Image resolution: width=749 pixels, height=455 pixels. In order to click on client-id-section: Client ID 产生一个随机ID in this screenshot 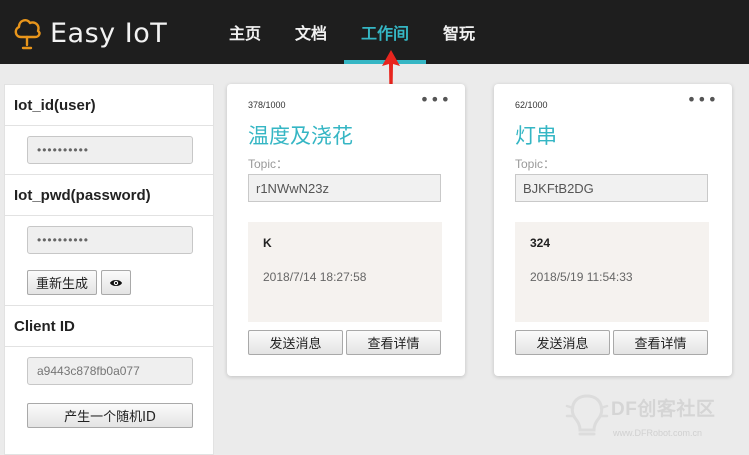, I will do `click(109, 372)`.